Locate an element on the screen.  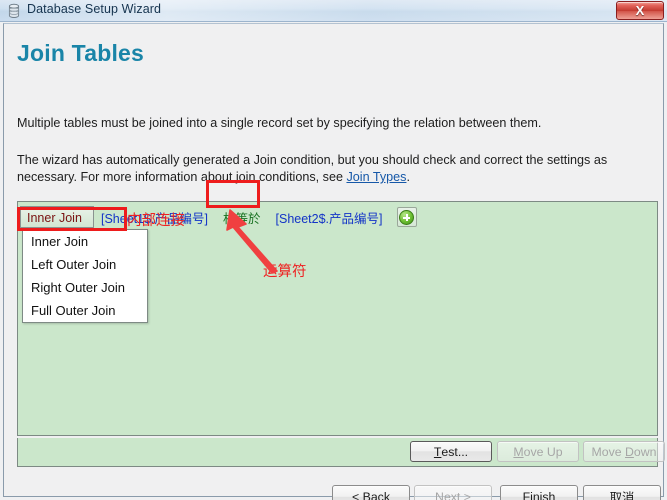
move-up-label: ove Up is located at coordinates (543, 451).